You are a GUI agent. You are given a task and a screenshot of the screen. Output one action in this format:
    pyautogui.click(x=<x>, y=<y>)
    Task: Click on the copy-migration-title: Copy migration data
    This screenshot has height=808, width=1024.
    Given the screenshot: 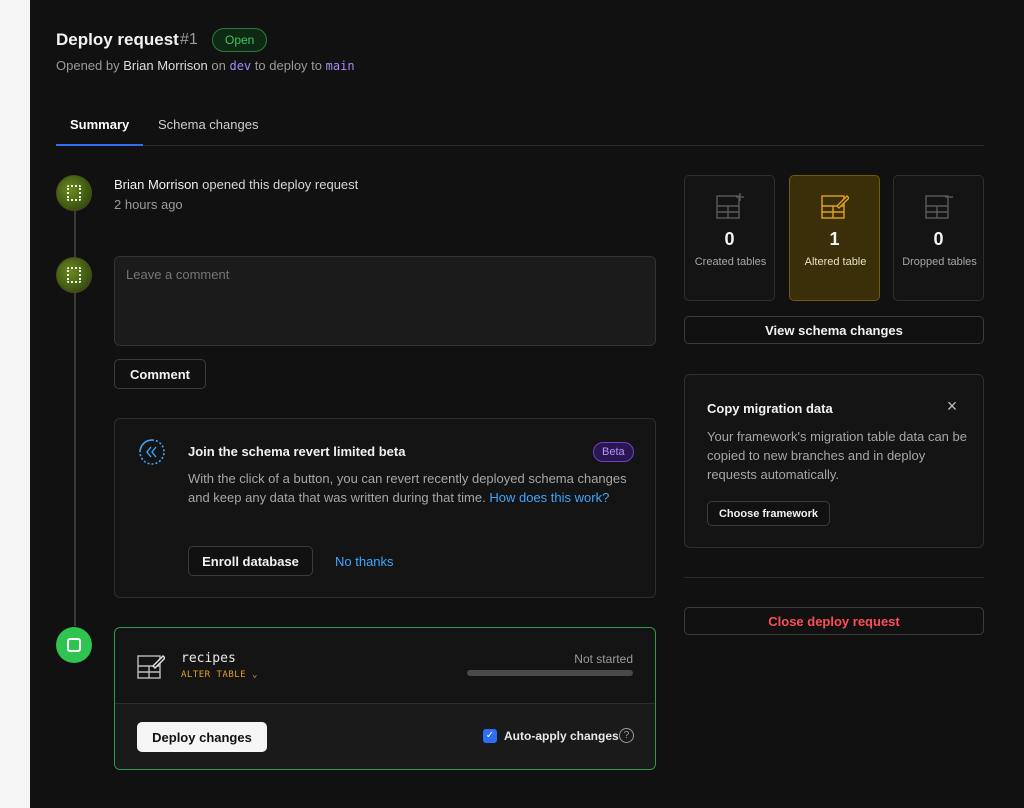 What is the action you would take?
    pyautogui.click(x=770, y=408)
    